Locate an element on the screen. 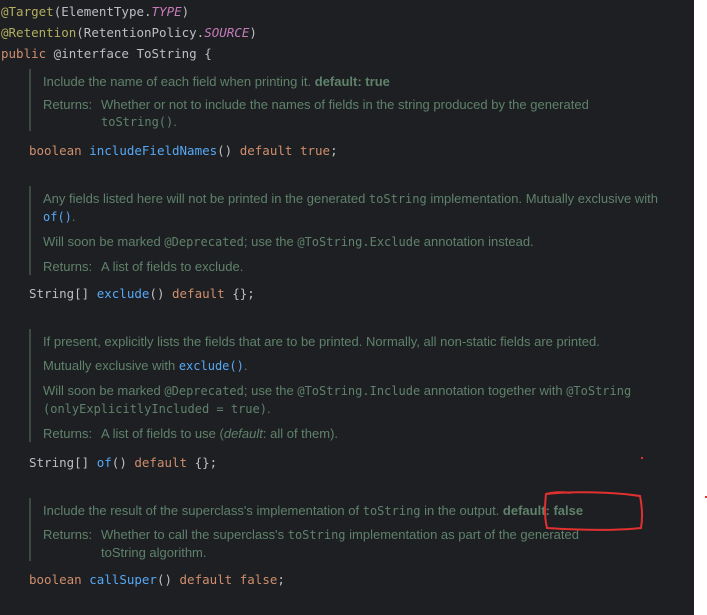 This screenshot has width=707, height=615. returns-text: A list of fields to use ( is located at coordinates (162, 433).